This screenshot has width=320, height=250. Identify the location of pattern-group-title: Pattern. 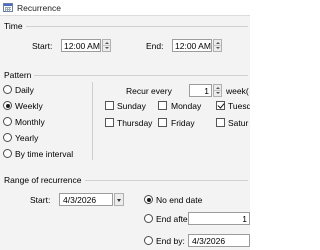
(19, 75).